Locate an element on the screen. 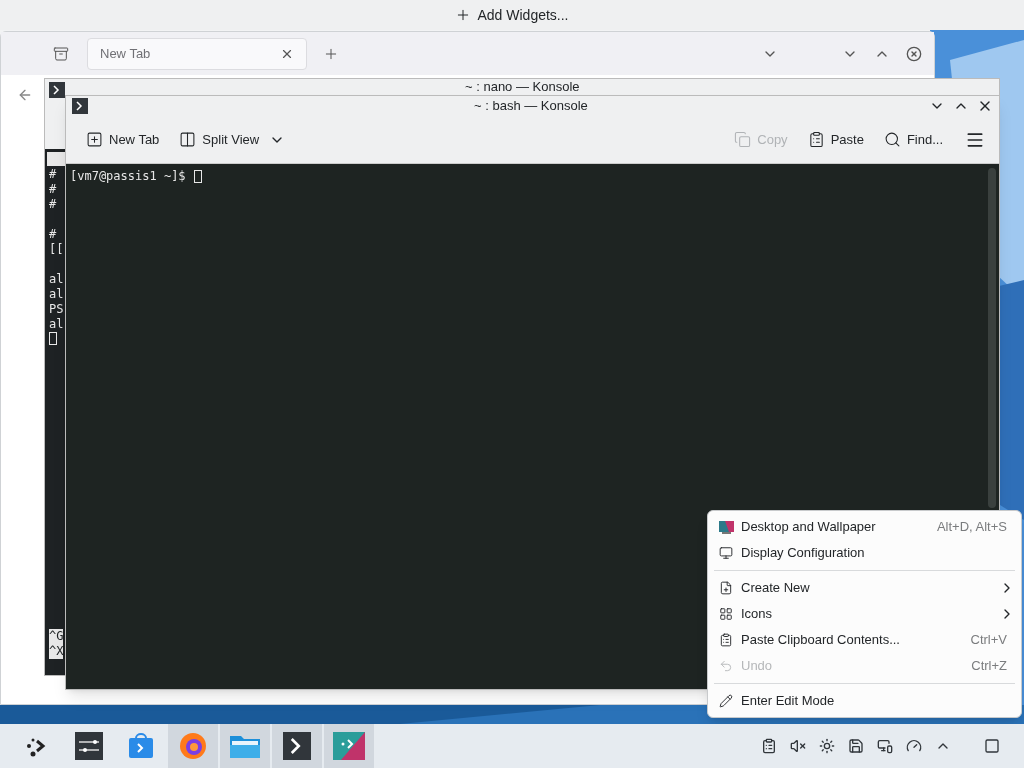  display-icon is located at coordinates (726, 553).